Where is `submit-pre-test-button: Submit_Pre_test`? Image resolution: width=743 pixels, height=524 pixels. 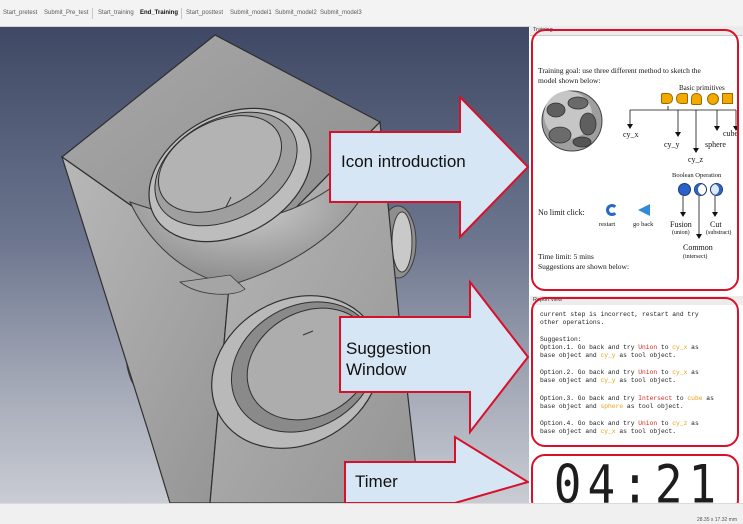
submit-pre-test-button: Submit_Pre_test is located at coordinates (66, 13).